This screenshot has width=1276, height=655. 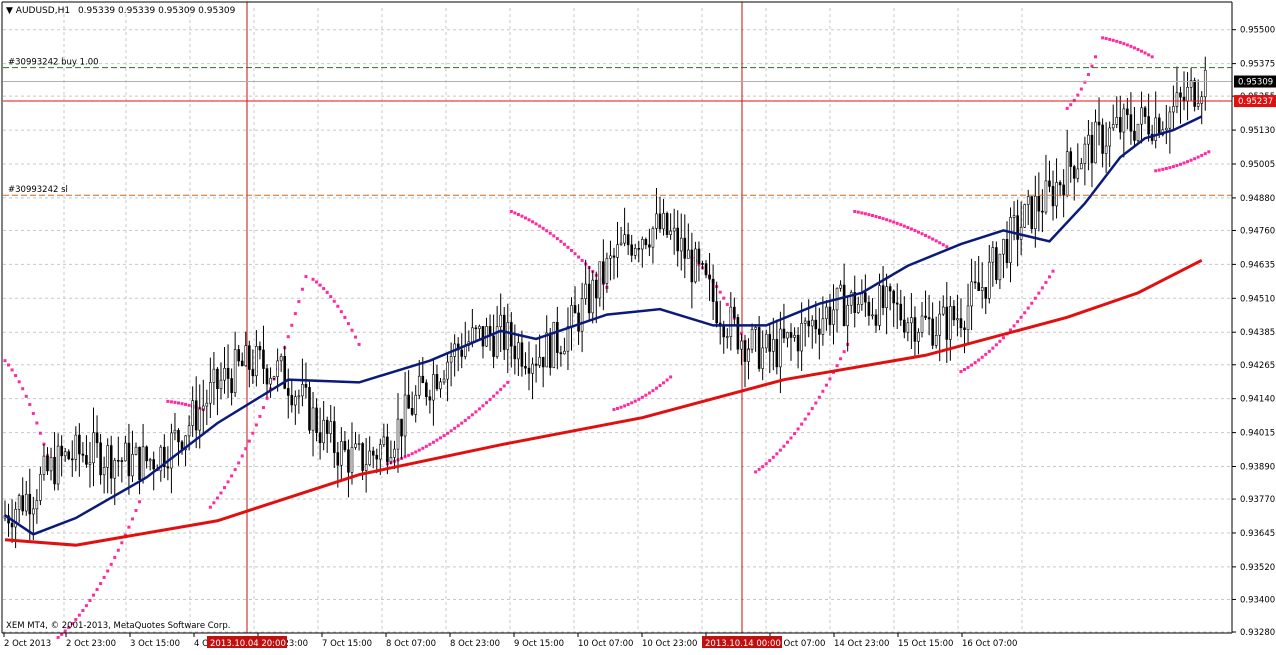 What do you see at coordinates (91, 644) in the screenshot?
I see `x-tick-label: 2 Oct 23:00` at bounding box center [91, 644].